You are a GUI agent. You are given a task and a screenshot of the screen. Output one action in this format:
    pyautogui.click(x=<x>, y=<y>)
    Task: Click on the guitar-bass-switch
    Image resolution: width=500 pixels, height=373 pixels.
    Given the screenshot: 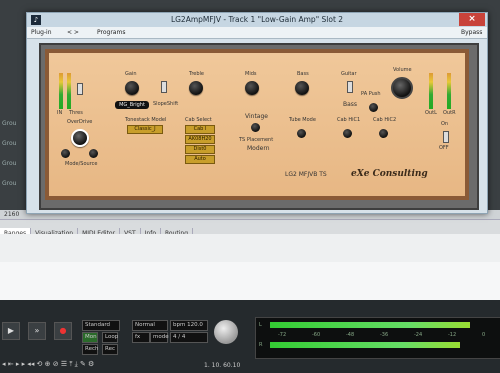 What is the action you would take?
    pyautogui.click(x=350, y=87)
    